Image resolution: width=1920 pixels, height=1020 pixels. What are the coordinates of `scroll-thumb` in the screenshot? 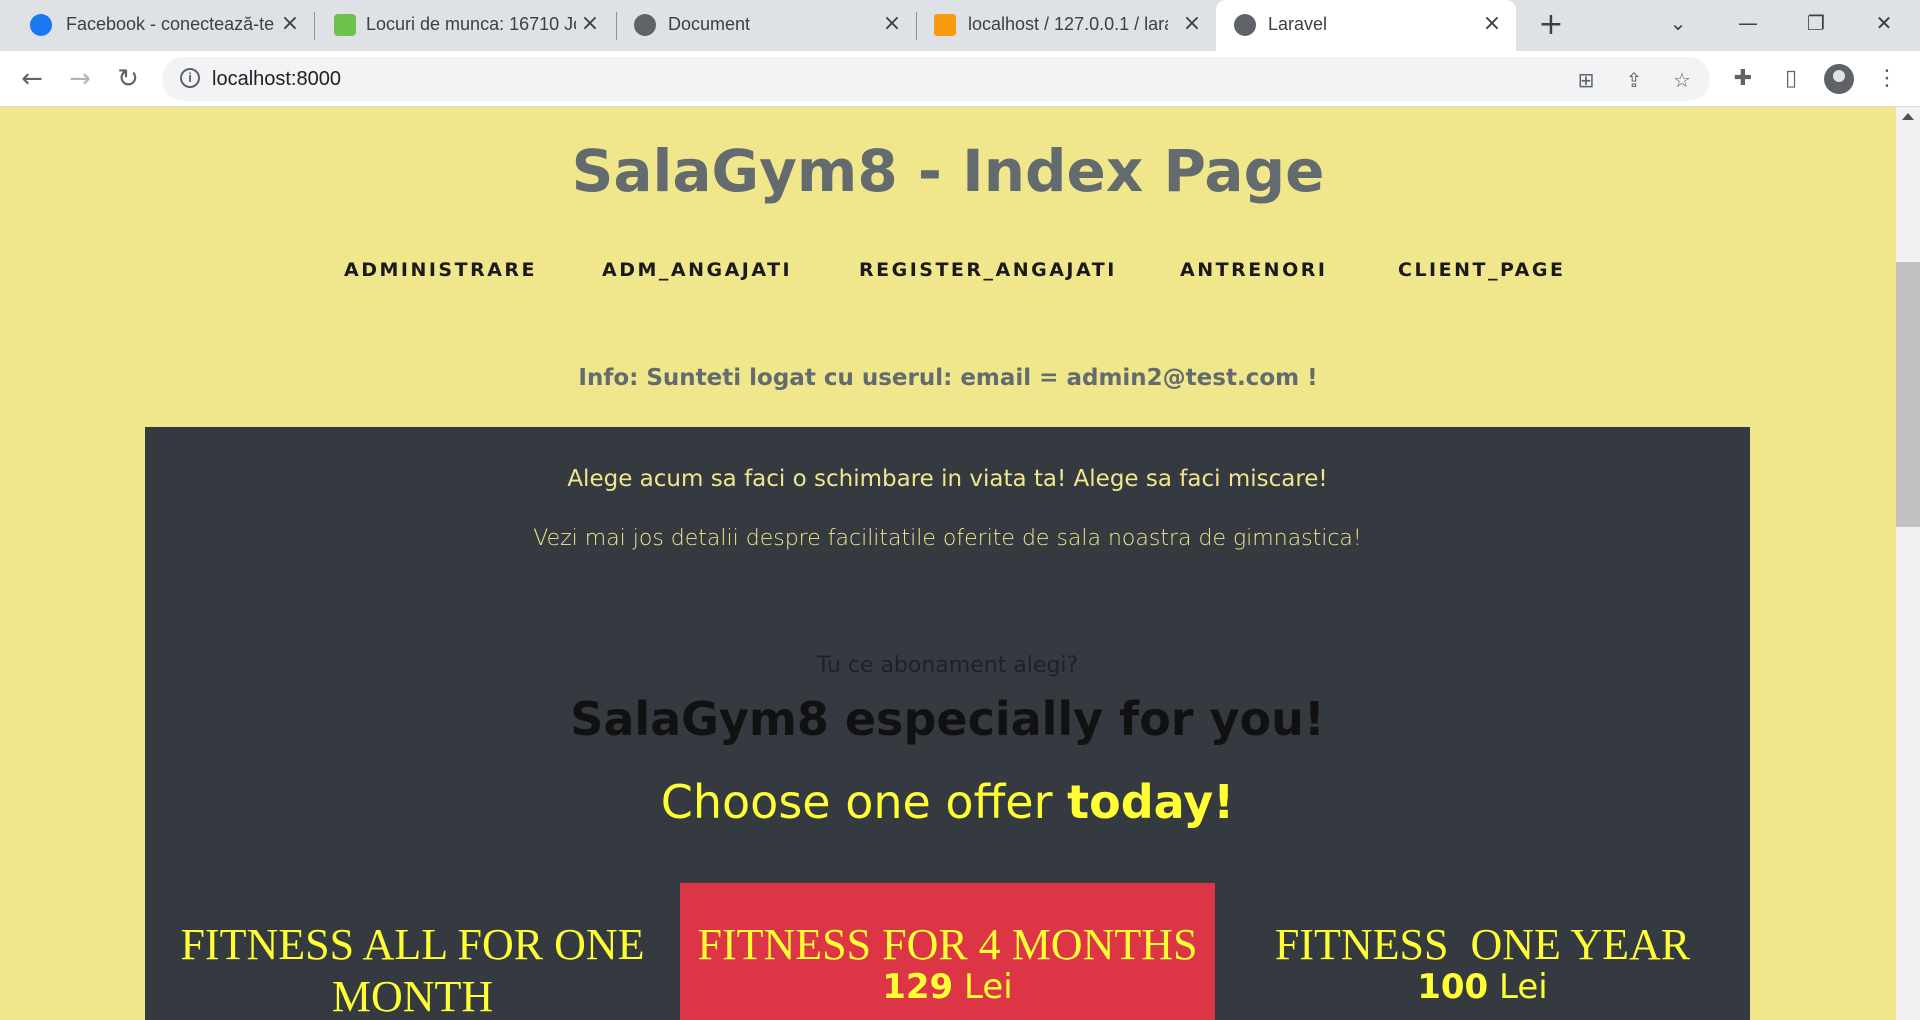 It's located at (1908, 394).